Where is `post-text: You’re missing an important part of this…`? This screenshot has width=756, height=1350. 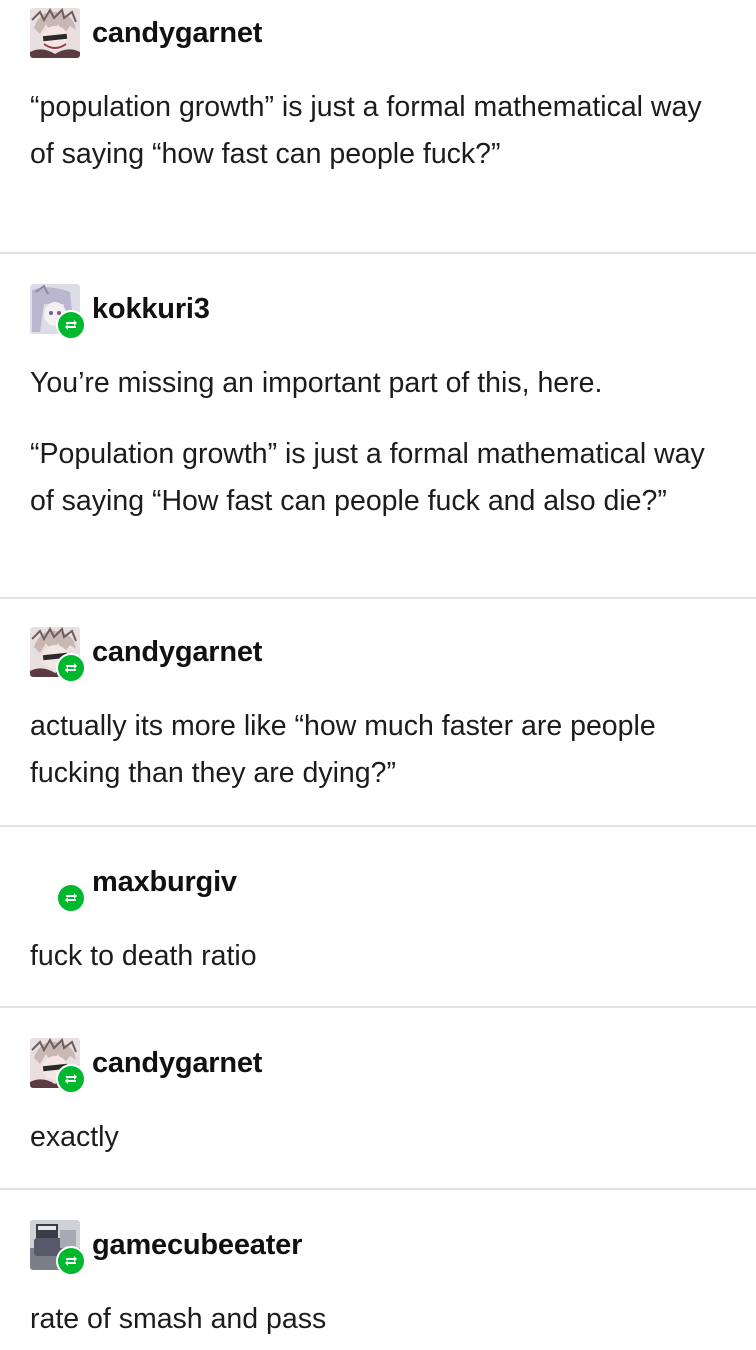
post-text: You’re missing an important part of this… is located at coordinates (316, 383).